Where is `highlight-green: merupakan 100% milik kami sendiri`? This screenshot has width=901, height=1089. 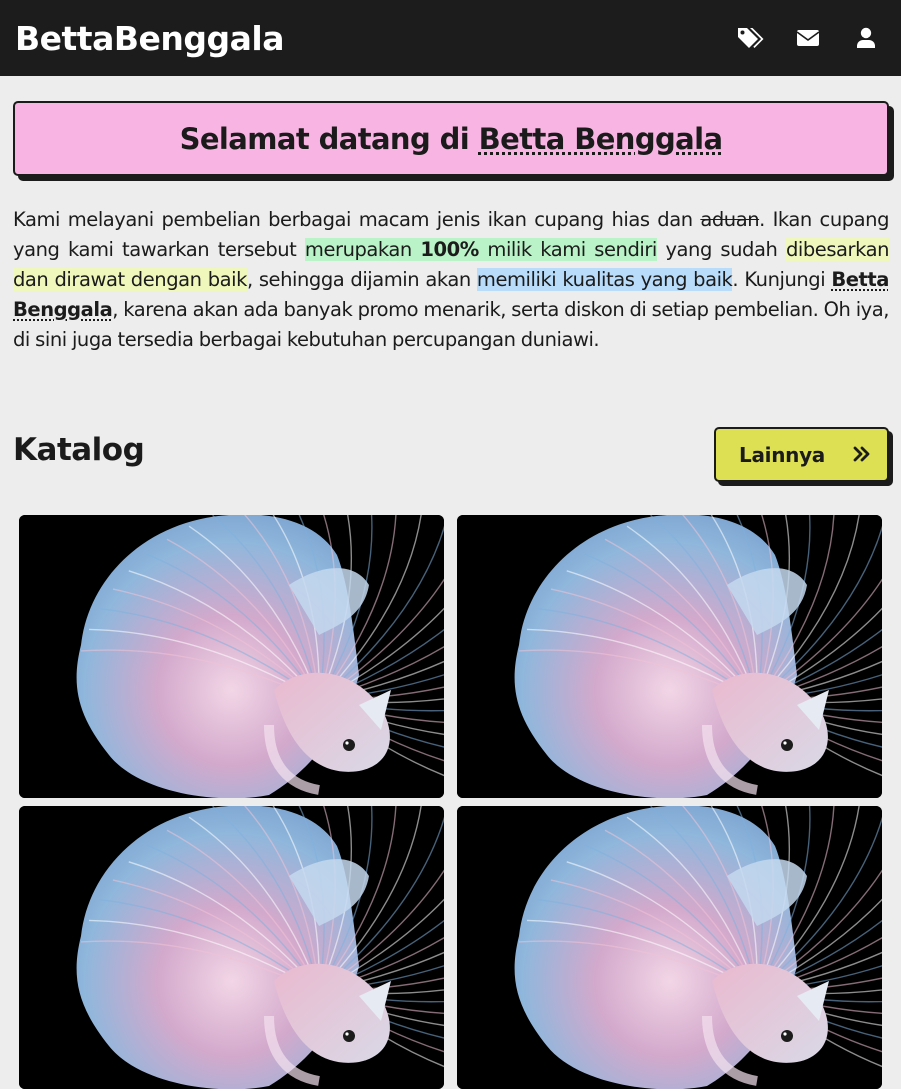 highlight-green: merupakan 100% milik kami sendiri is located at coordinates (480, 249).